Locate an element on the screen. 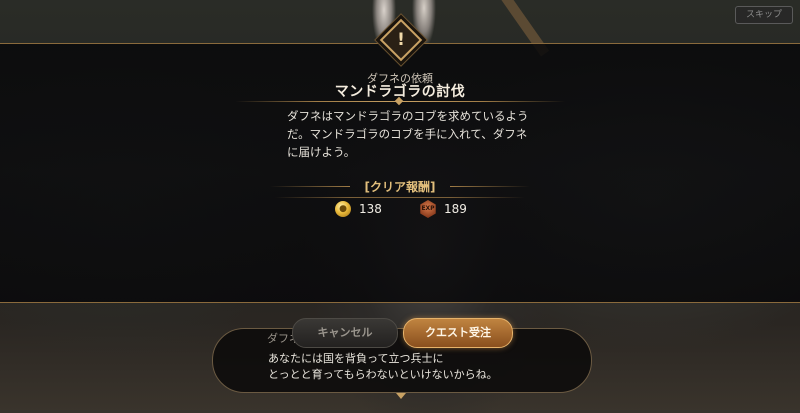 This screenshot has width=800, height=413. reward-header-line-right is located at coordinates (490, 186).